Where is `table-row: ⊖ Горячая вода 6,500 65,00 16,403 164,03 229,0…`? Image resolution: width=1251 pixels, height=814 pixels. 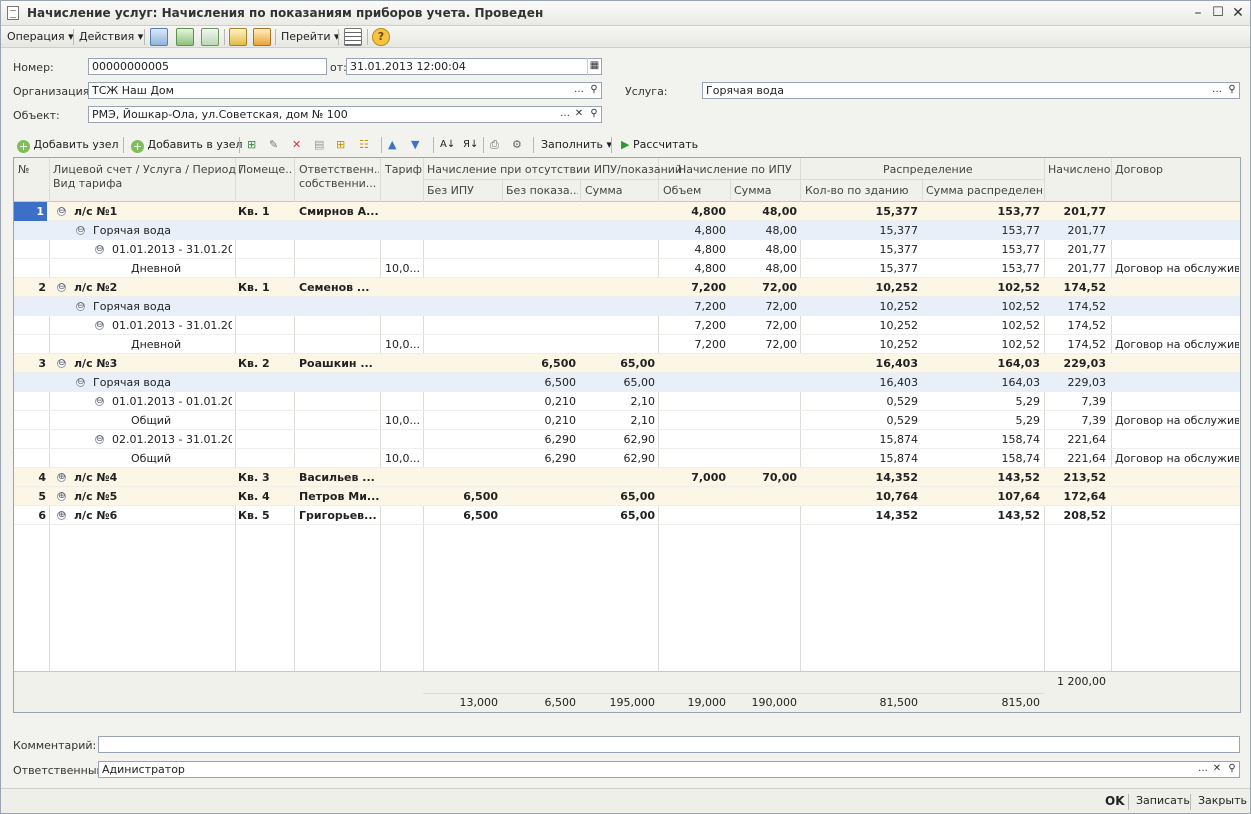
table-row: ⊖ Горячая вода 6,500 65,00 16,403 164,03 229,0… is located at coordinates (627, 382).